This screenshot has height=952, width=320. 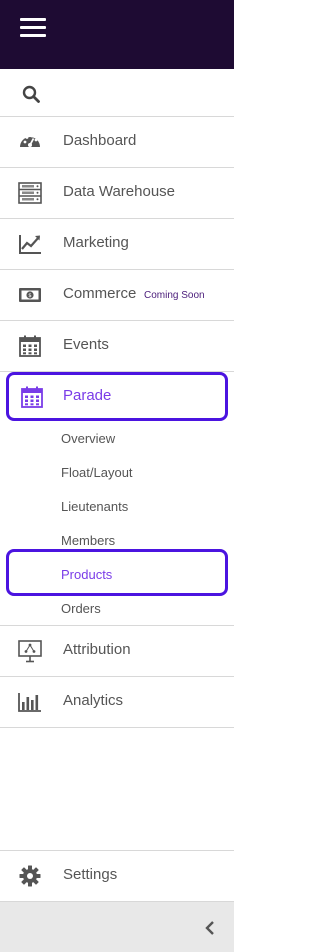 I want to click on sidebar-item-label: Commerce, so click(x=100, y=293).